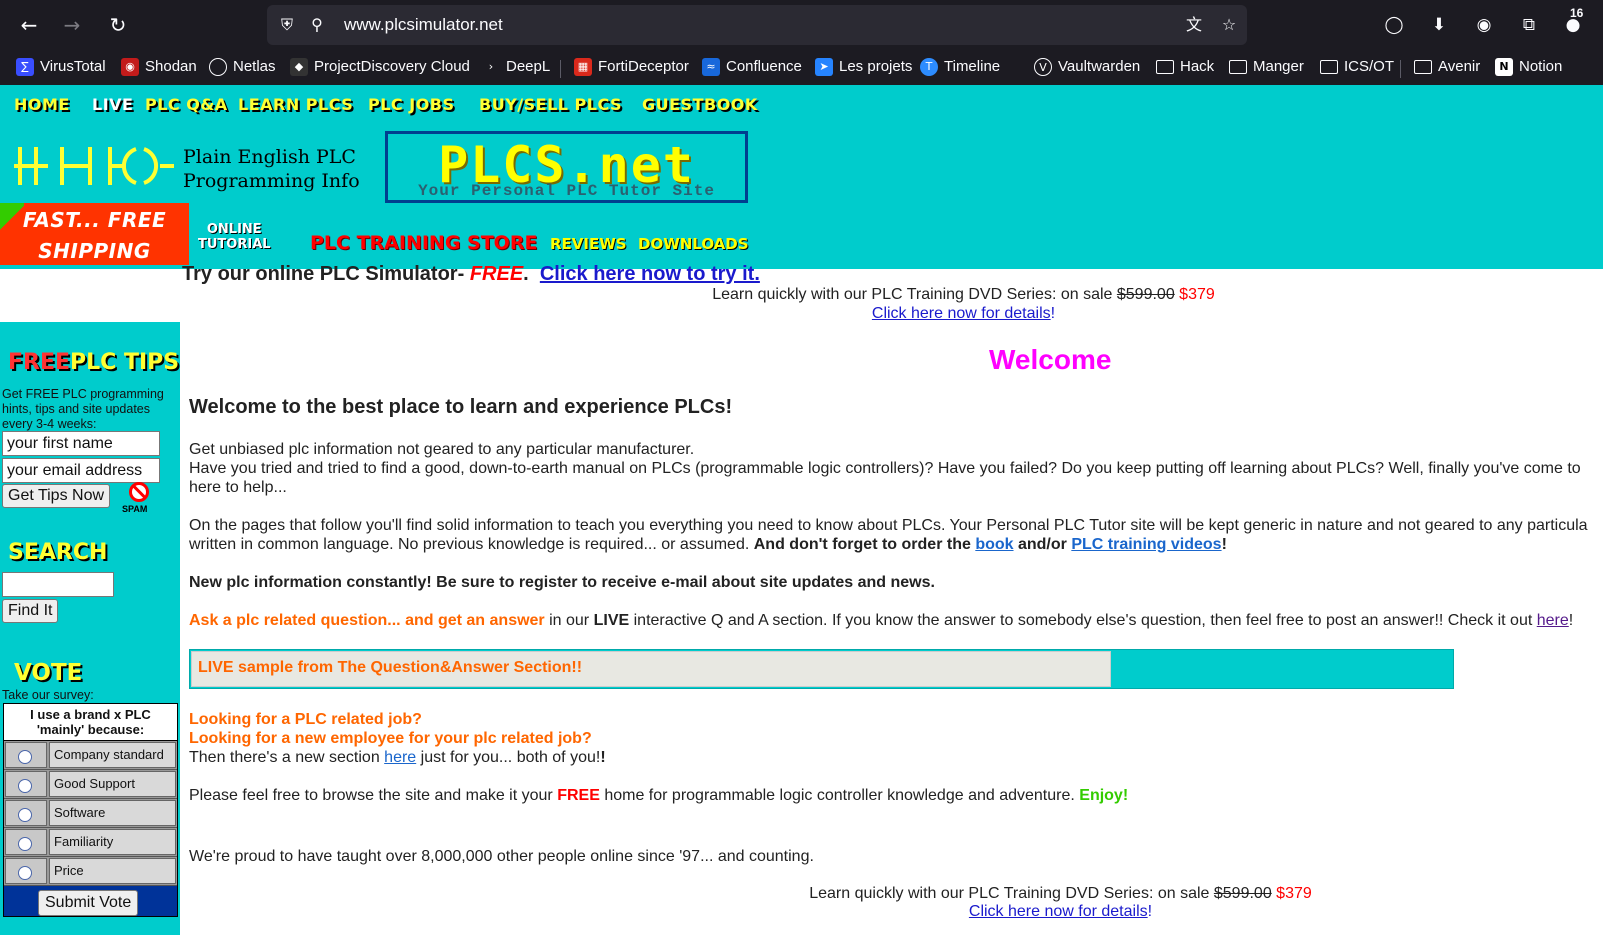  Describe the element at coordinates (757, 25) in the screenshot. I see `url-bar: ⛨ ⚲ www.plcsimulator.net 文 ☆` at that location.